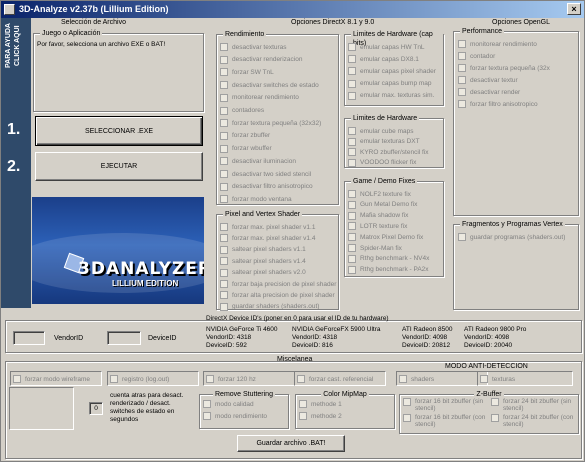  Describe the element at coordinates (385, 237) in the screenshot. I see `game-fix-checkbox-4: Matrox Pixel Demo fix` at that location.